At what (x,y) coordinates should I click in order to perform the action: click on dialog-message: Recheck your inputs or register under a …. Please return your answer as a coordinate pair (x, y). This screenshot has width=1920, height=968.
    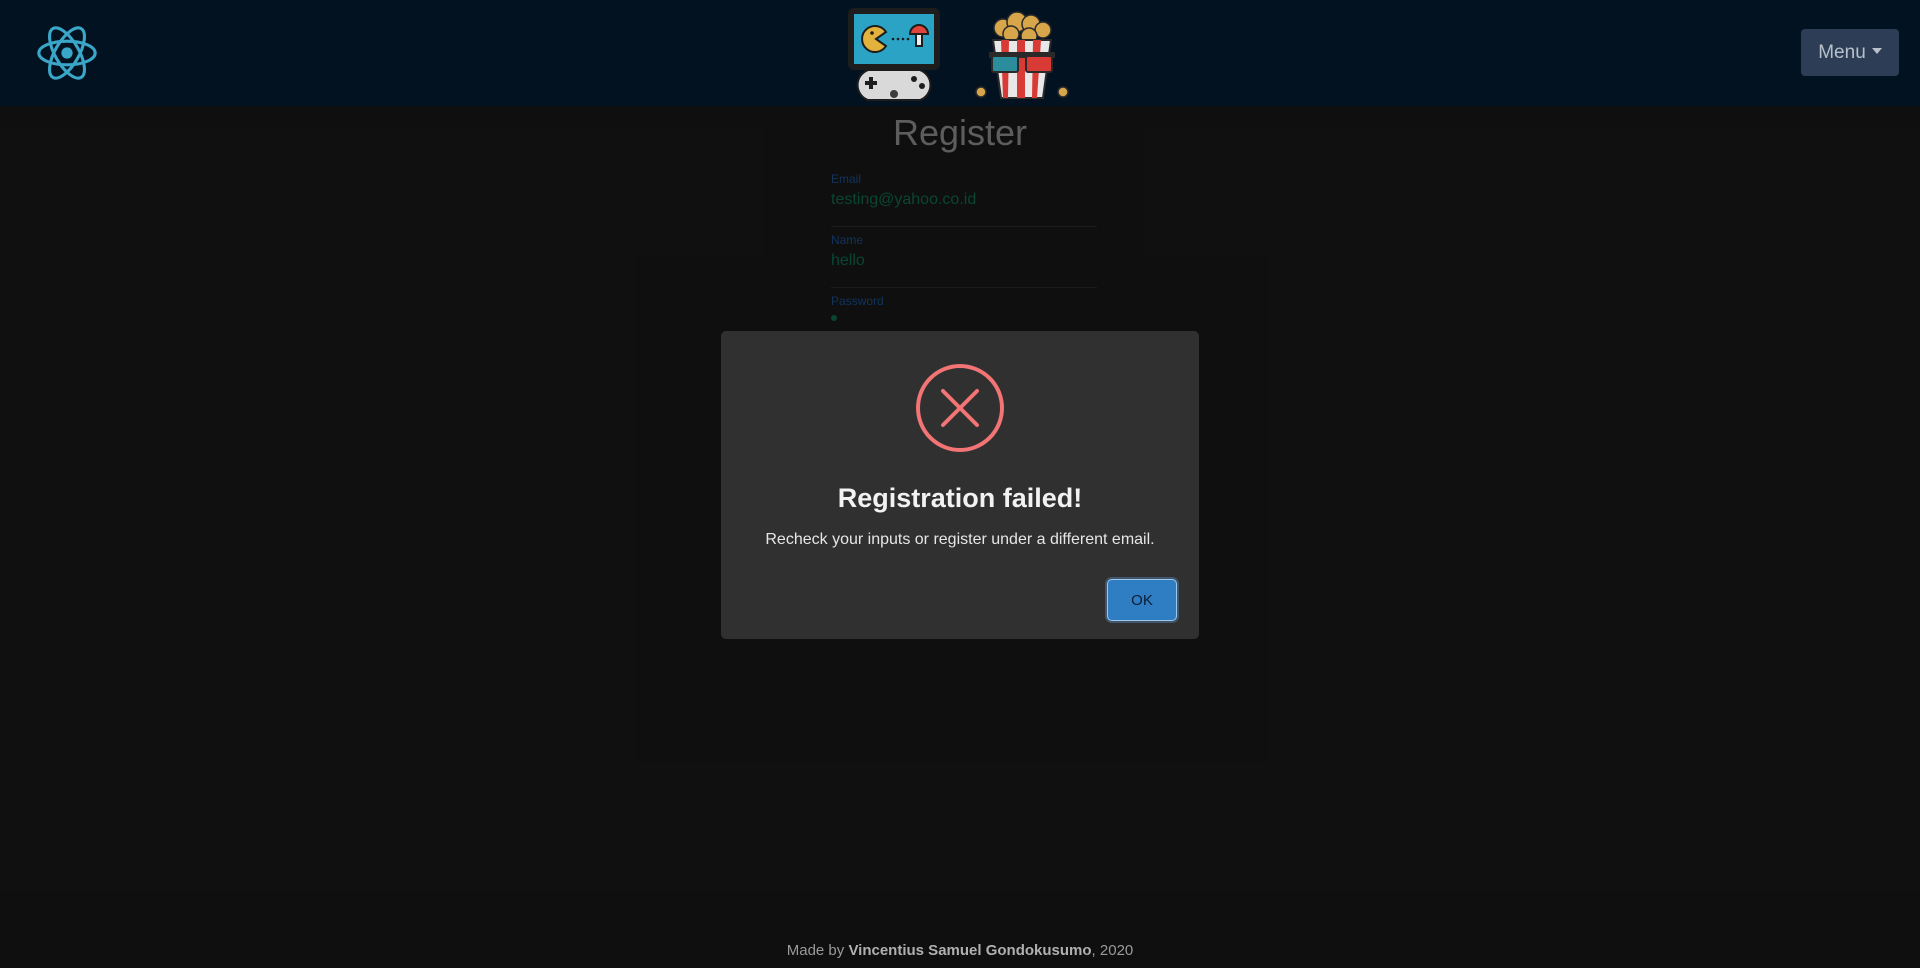
    Looking at the image, I should click on (960, 539).